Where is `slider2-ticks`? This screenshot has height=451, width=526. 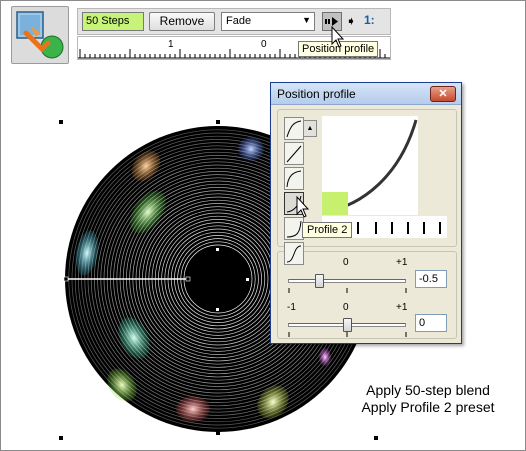 slider2-ticks is located at coordinates (347, 334).